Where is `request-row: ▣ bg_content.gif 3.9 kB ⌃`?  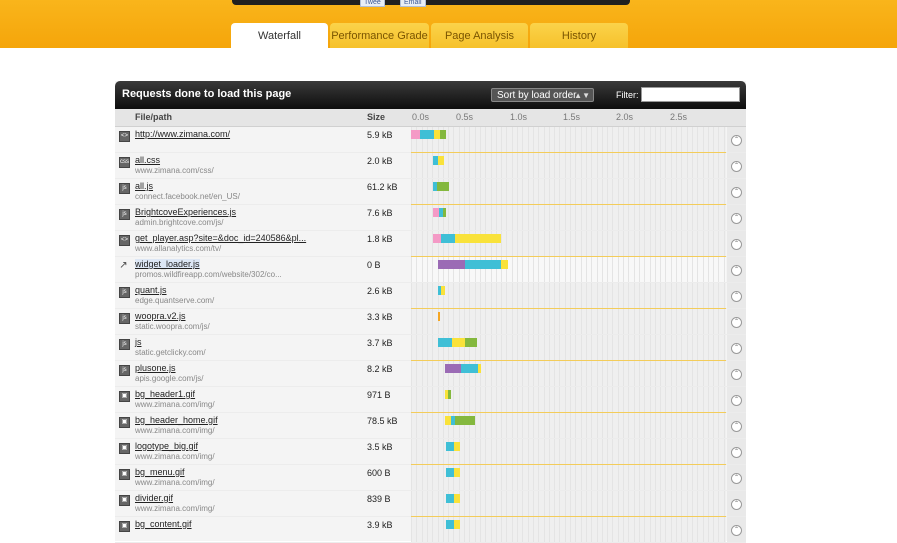 request-row: ▣ bg_content.gif 3.9 kB ⌃ is located at coordinates (430, 530).